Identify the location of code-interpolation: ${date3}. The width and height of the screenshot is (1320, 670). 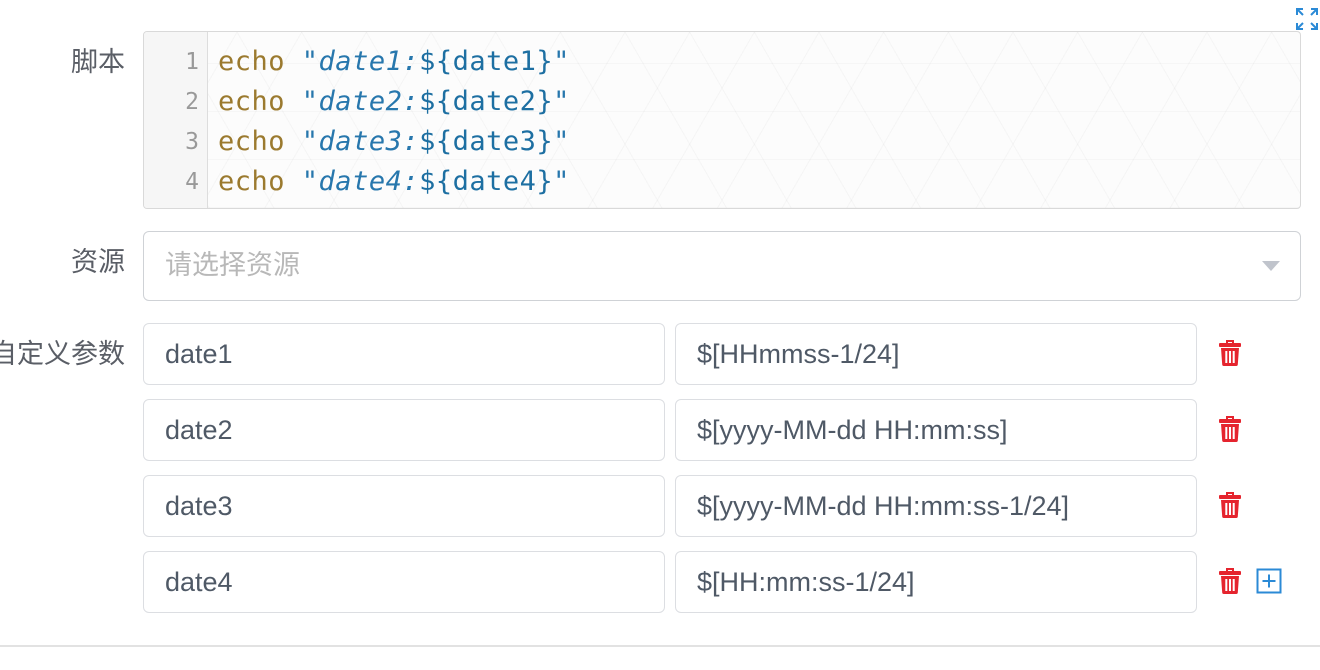
(486, 141).